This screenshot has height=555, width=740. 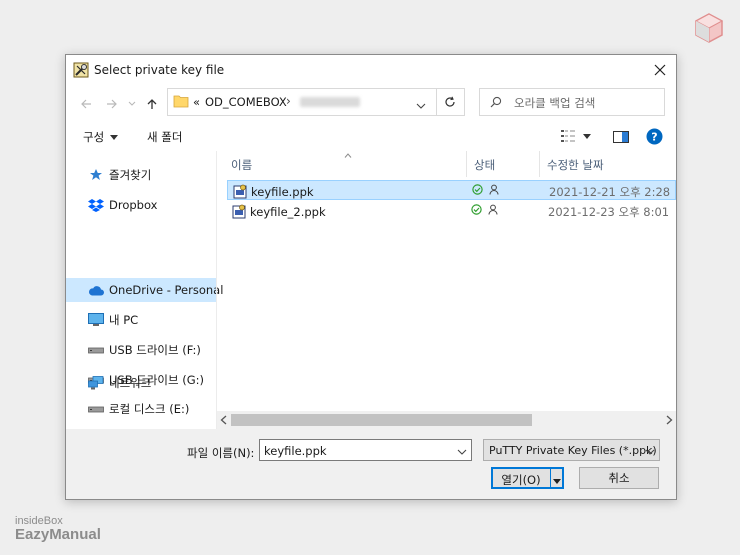 I want to click on close-button, so click(x=660, y=70).